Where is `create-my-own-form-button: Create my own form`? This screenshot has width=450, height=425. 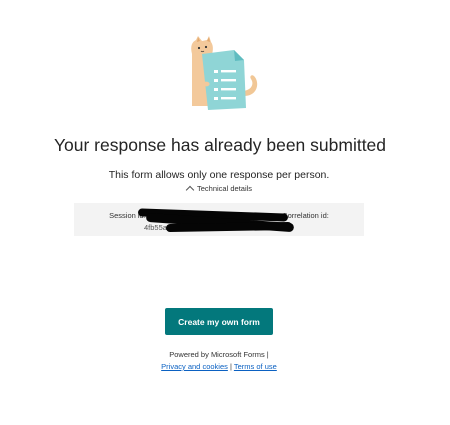 create-my-own-form-button: Create my own form is located at coordinates (219, 321).